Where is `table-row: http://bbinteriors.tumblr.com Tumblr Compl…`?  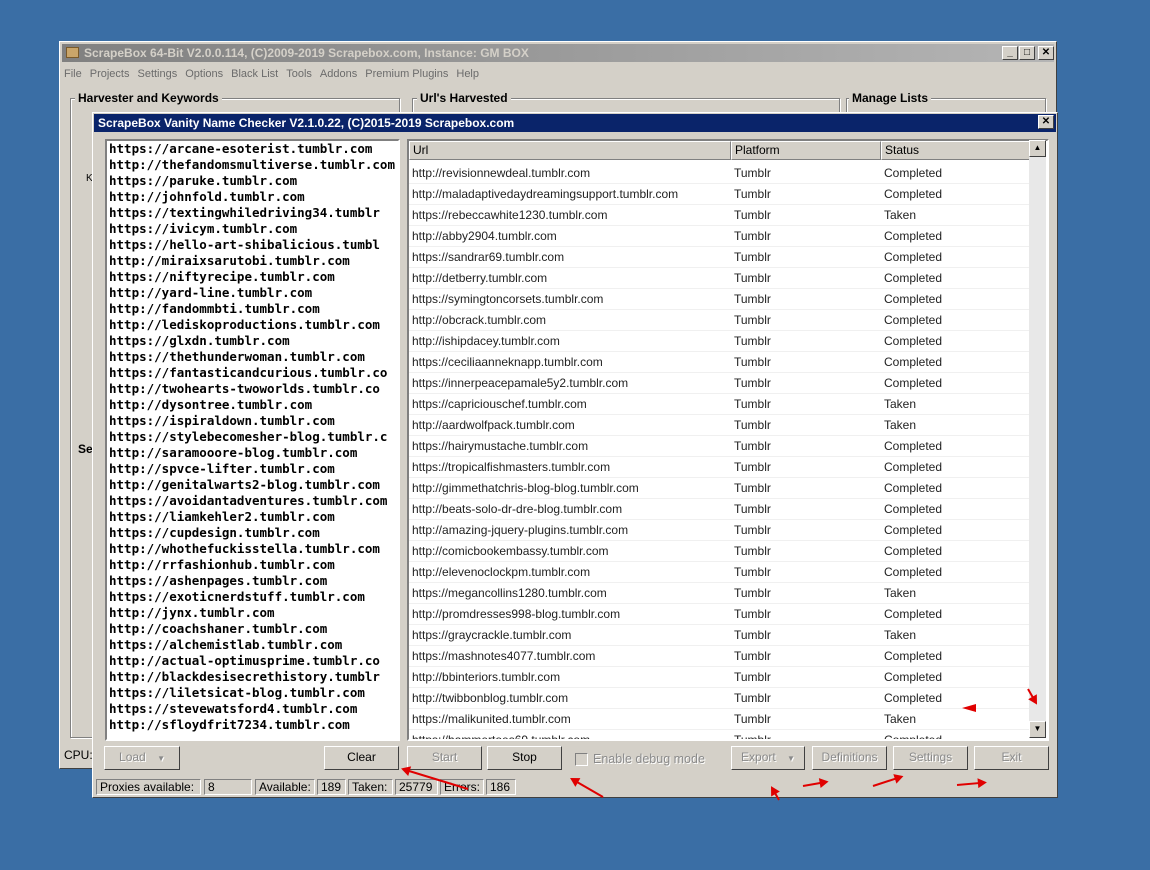
table-row: http://bbinteriors.tumblr.com Tumblr Compl… is located at coordinates (719, 677).